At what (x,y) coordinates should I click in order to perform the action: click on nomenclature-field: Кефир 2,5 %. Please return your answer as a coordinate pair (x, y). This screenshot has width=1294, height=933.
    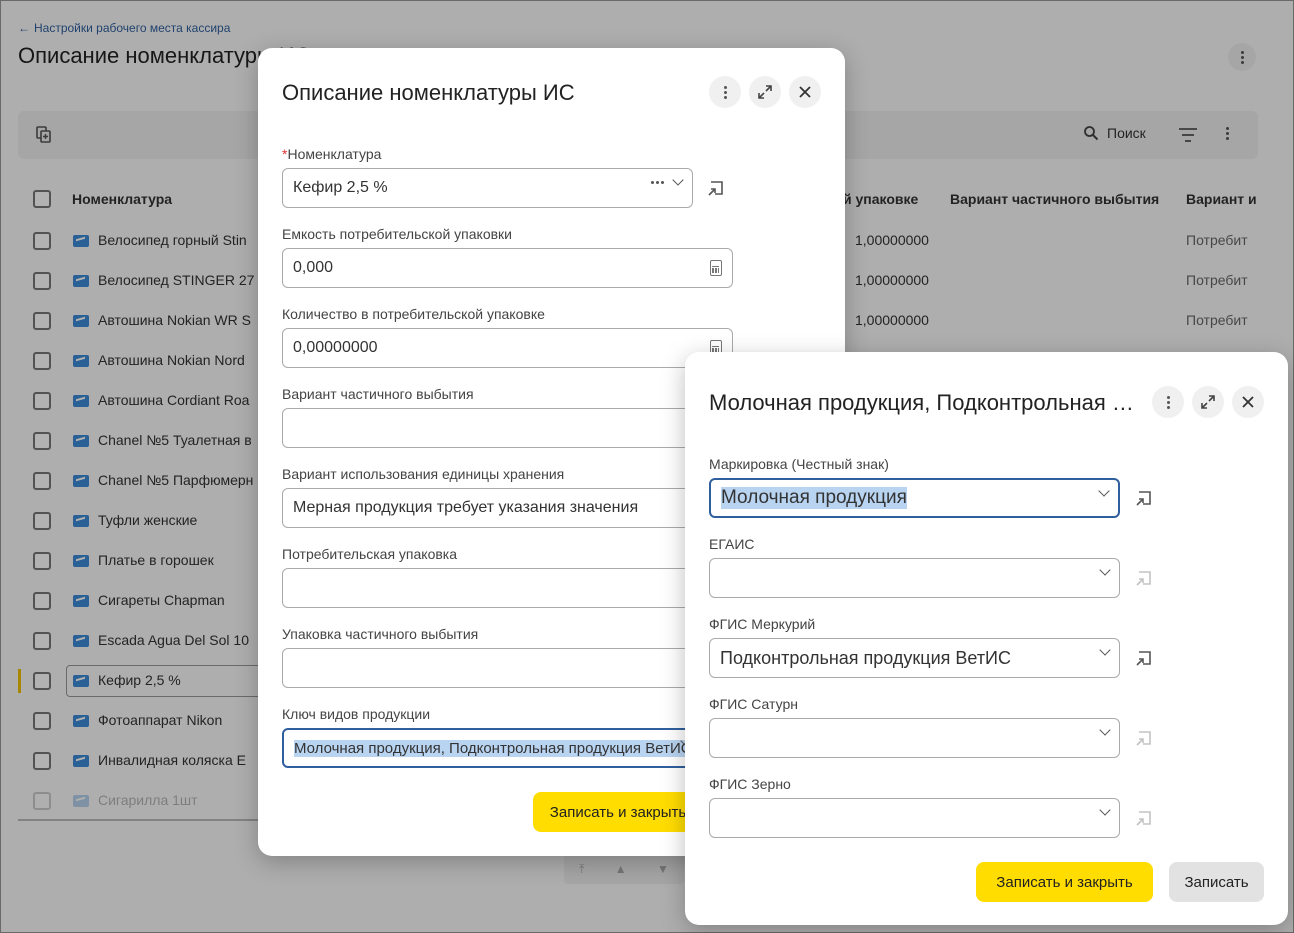
    Looking at the image, I should click on (487, 188).